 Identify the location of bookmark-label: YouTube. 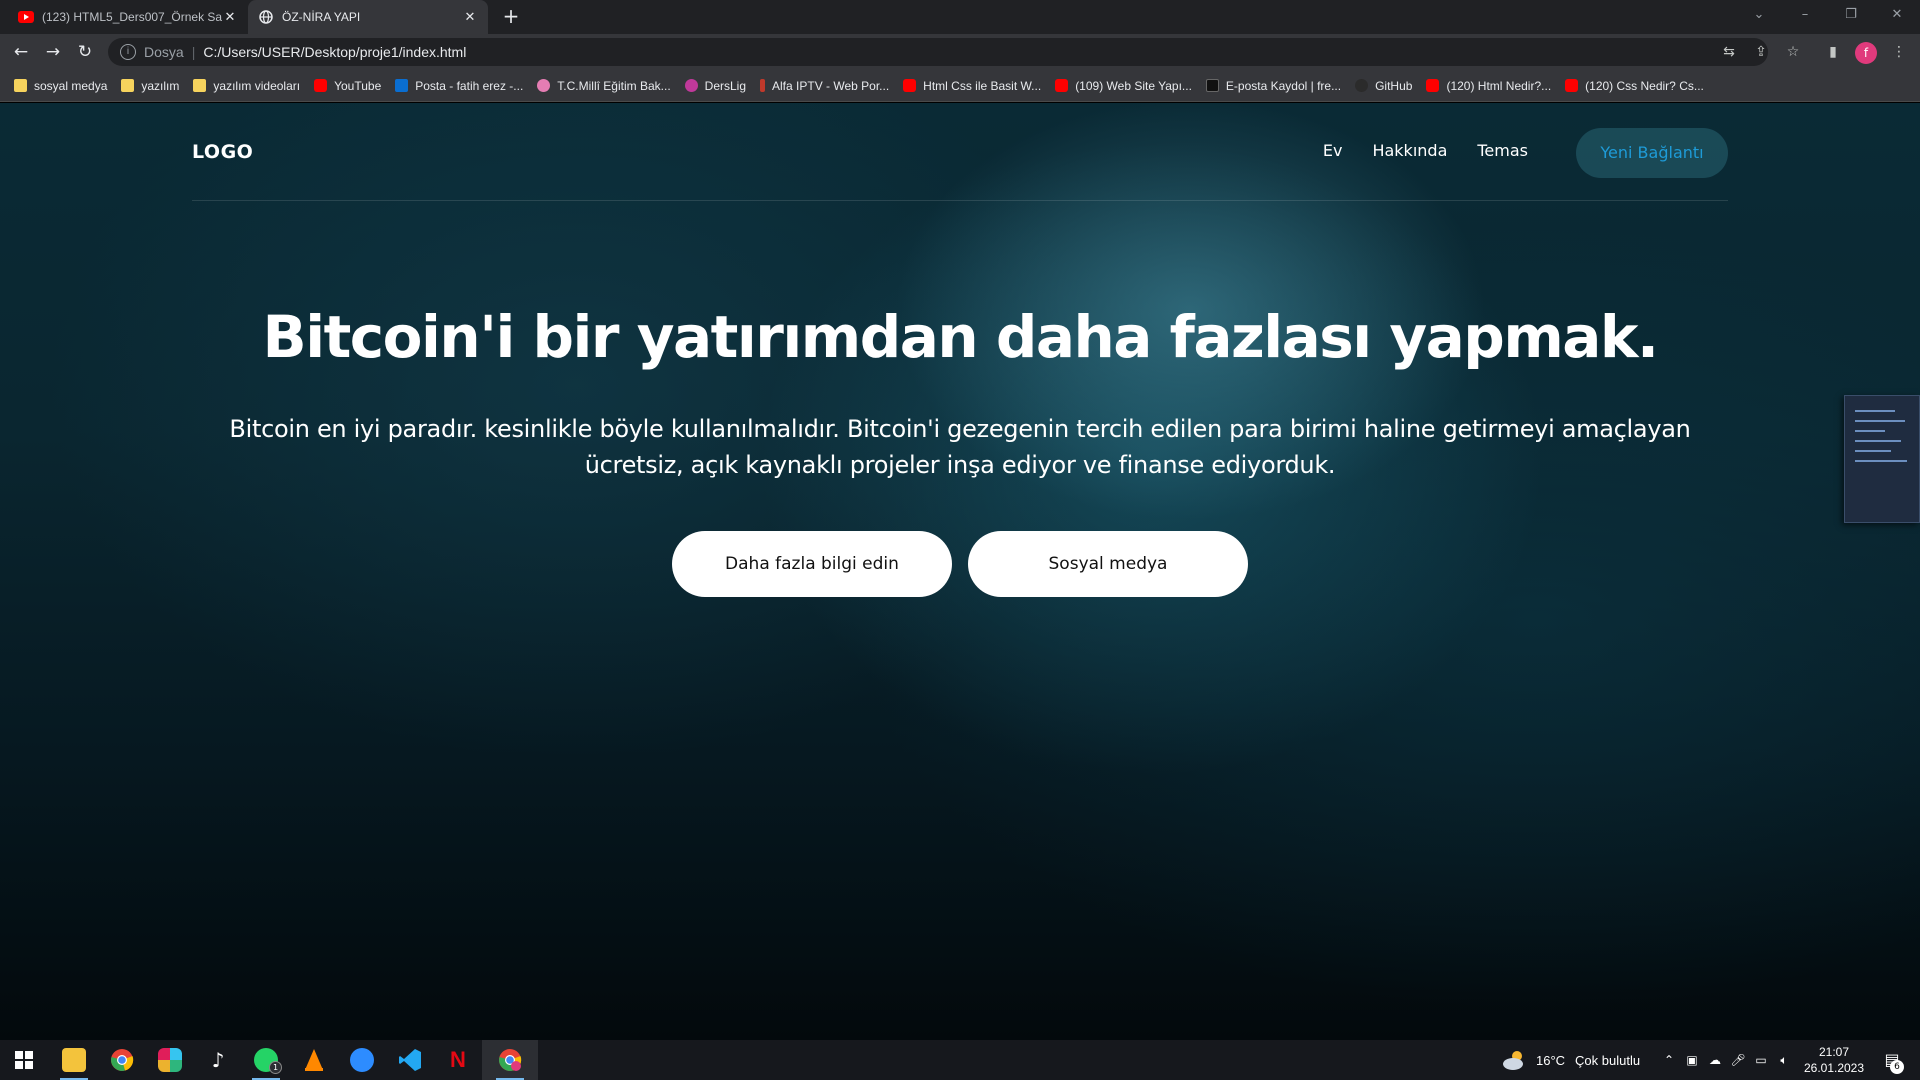
(358, 85).